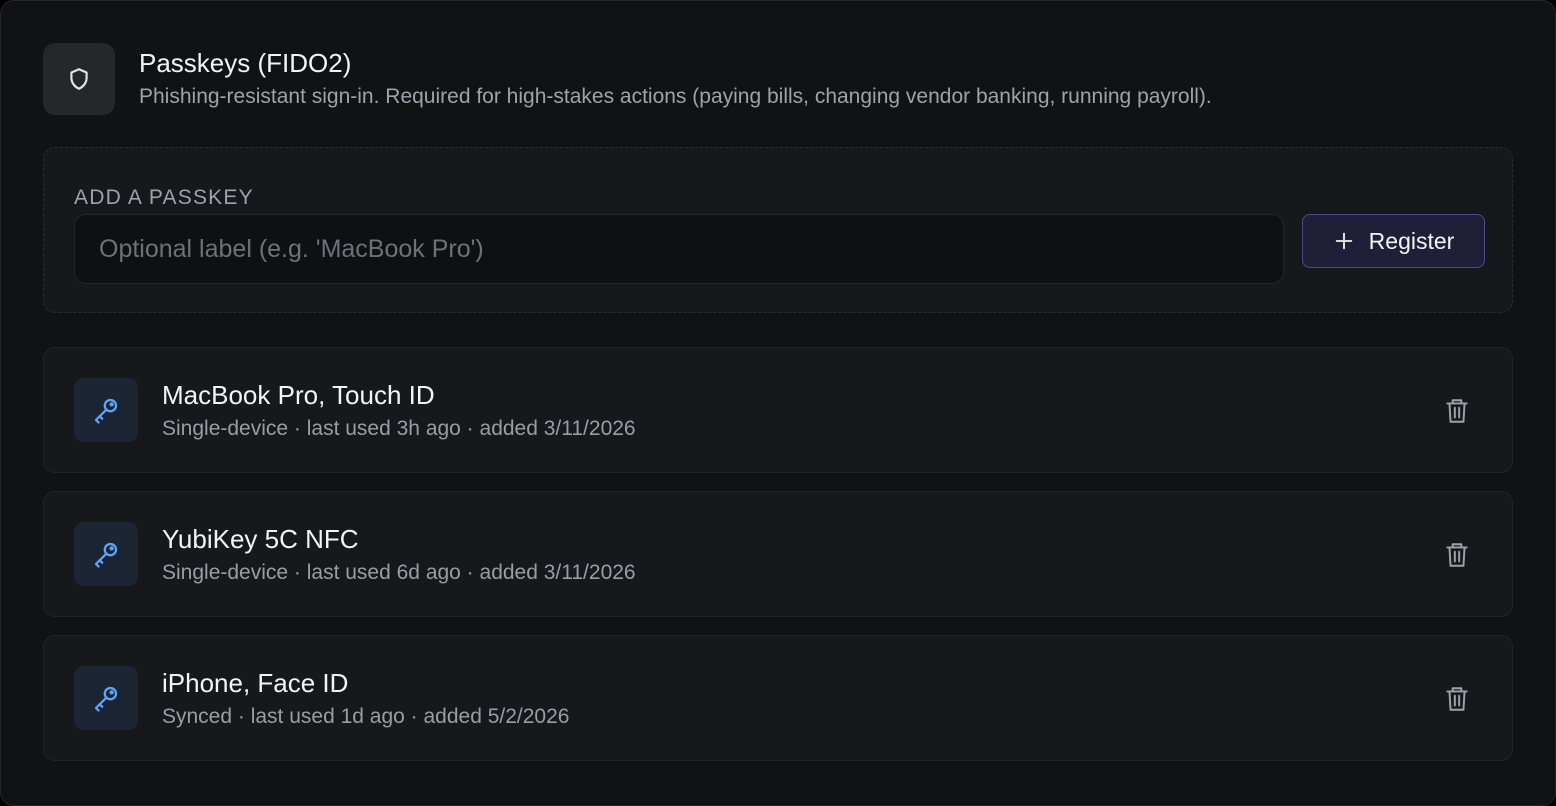 The height and width of the screenshot is (806, 1556). I want to click on register-button: Register, so click(1393, 241).